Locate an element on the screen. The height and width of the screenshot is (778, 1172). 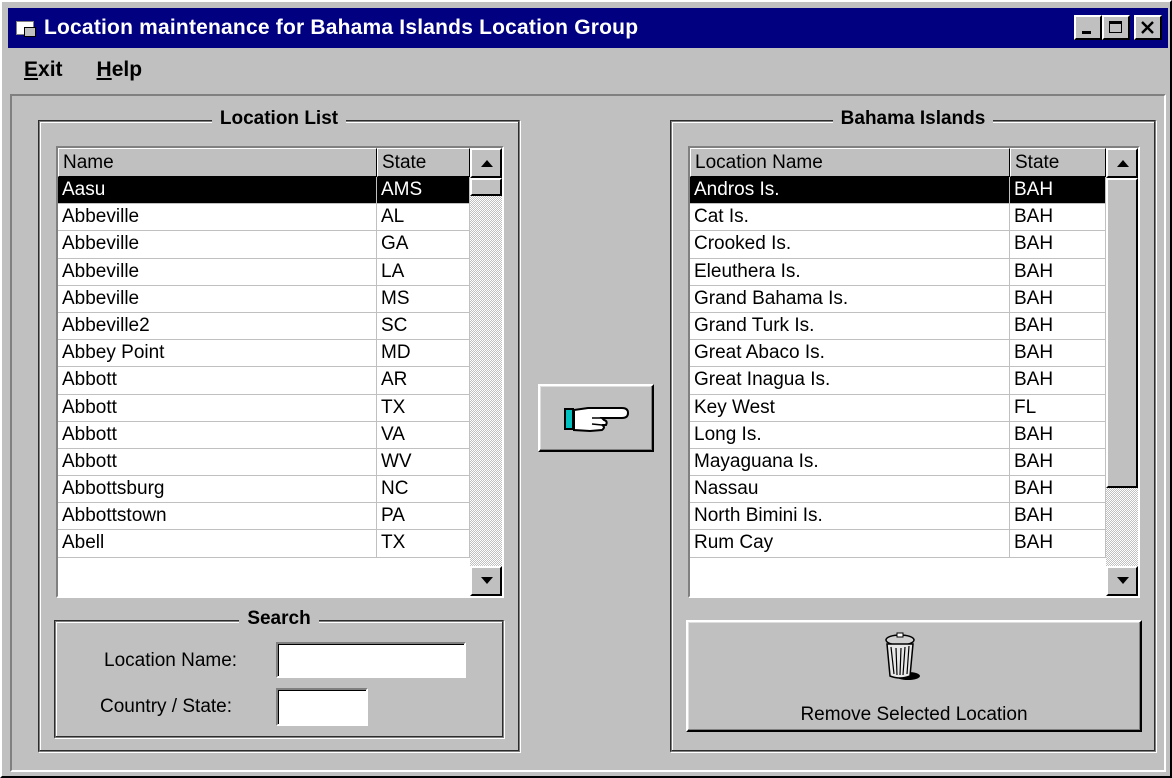
list-item: Rum Cay BAH is located at coordinates (914, 544).